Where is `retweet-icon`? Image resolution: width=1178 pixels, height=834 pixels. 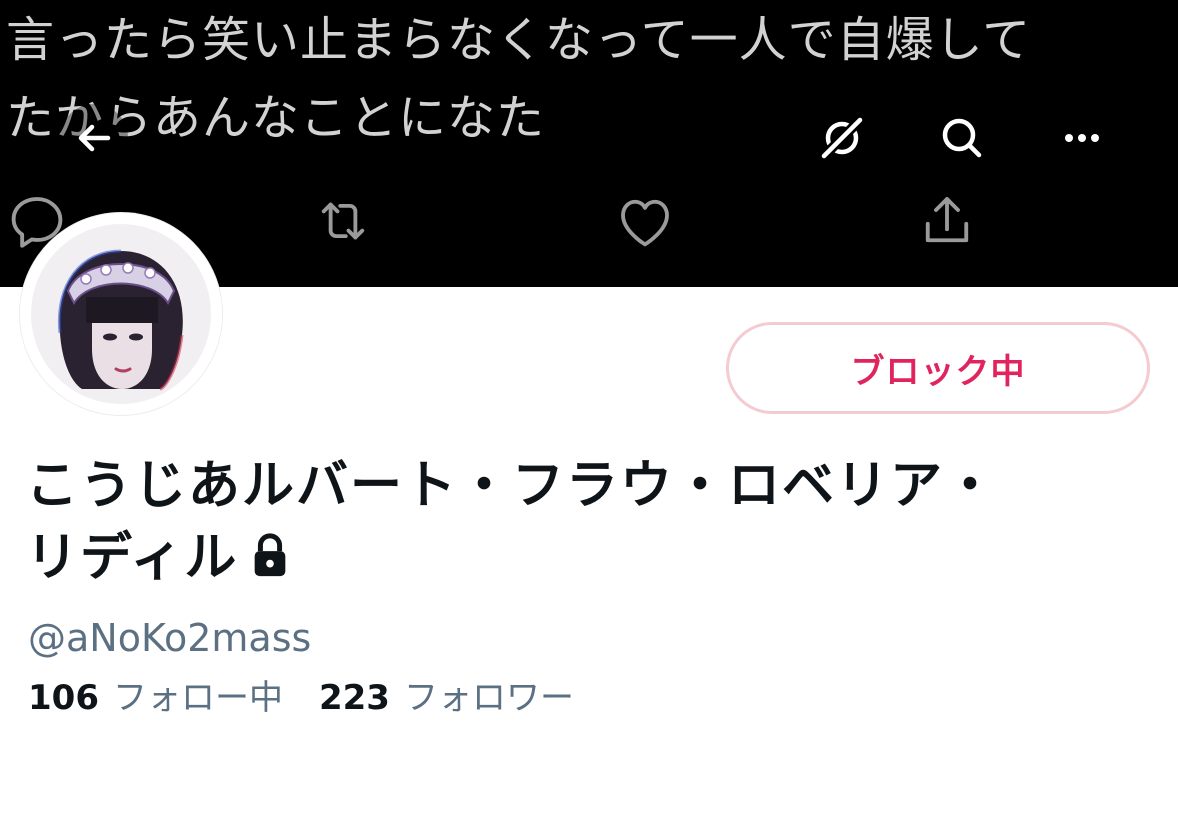
retweet-icon is located at coordinates (343, 221).